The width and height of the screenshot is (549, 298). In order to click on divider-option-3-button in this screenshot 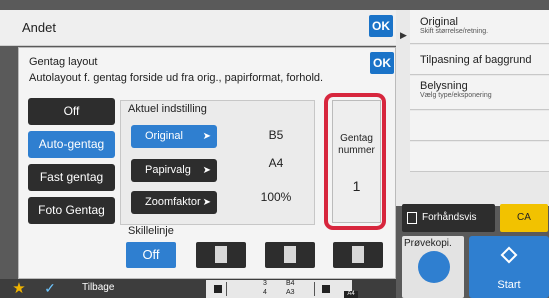, I will do `click(358, 255)`.